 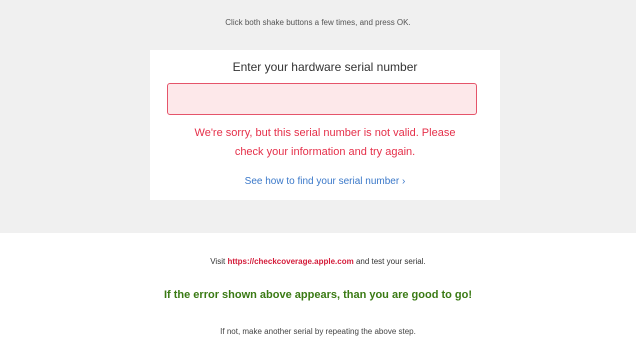 What do you see at coordinates (325, 67) in the screenshot?
I see `serial-card-title: Enter your hardware serial number` at bounding box center [325, 67].